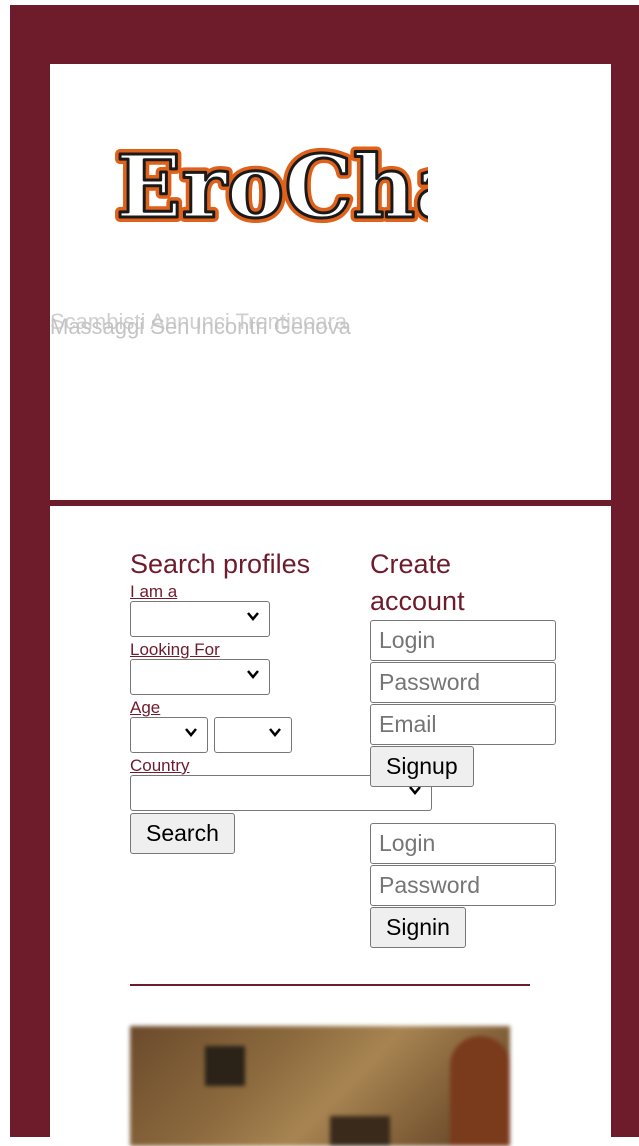 This screenshot has height=1146, width=639. What do you see at coordinates (182, 833) in the screenshot?
I see `search-button: Search` at bounding box center [182, 833].